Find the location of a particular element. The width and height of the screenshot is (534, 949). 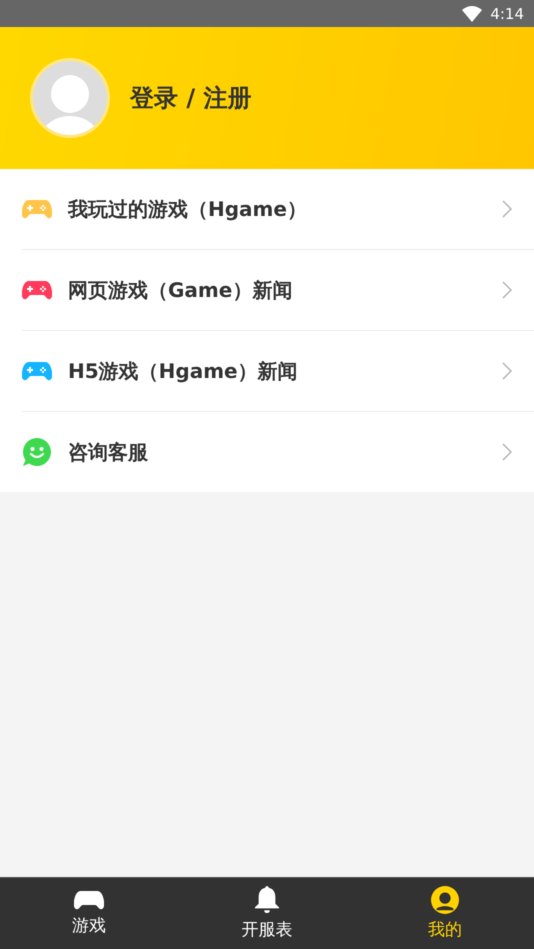

user-icon is located at coordinates (445, 900).